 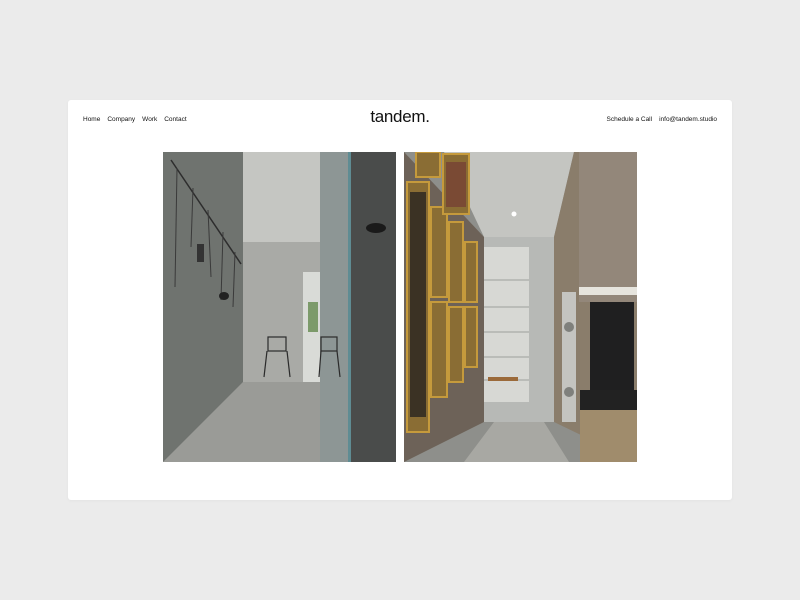 What do you see at coordinates (630, 119) in the screenshot?
I see `schedule-call-link: Schedule a Call` at bounding box center [630, 119].